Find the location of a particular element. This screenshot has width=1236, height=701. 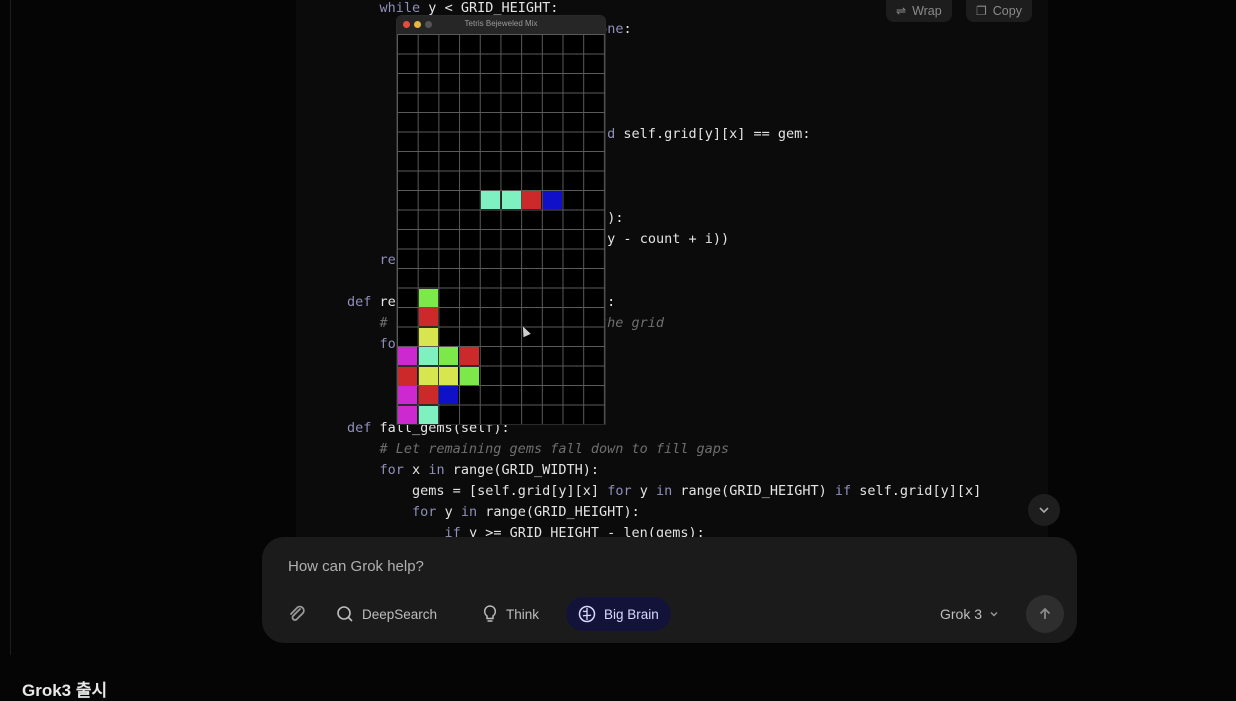

big-brain-label: Big Brain is located at coordinates (631, 614).